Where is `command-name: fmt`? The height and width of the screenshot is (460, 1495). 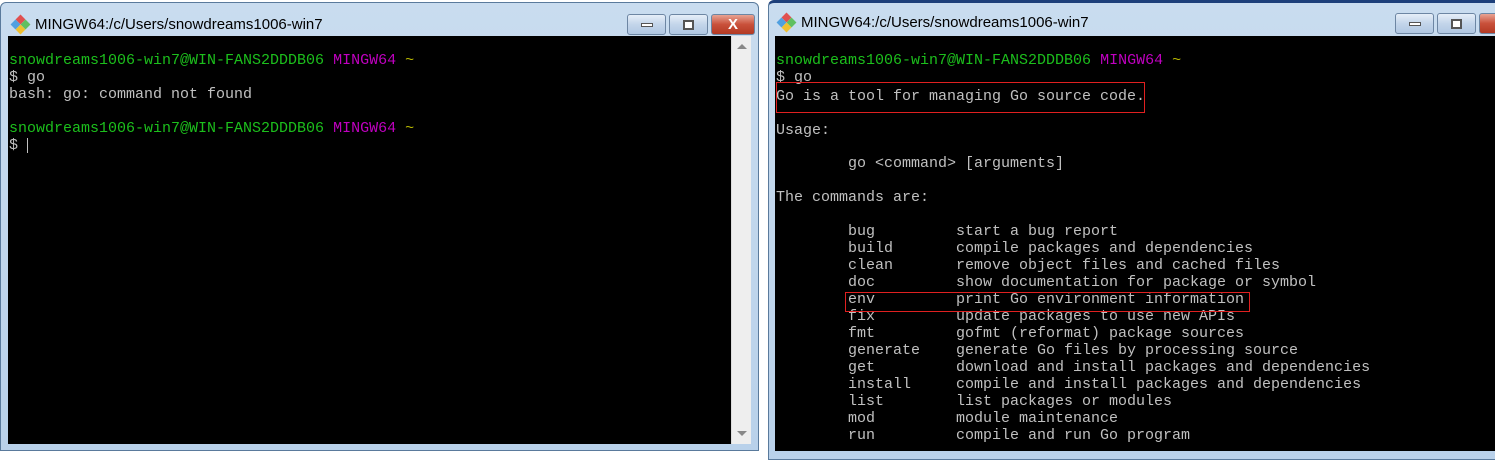 command-name: fmt is located at coordinates (862, 333).